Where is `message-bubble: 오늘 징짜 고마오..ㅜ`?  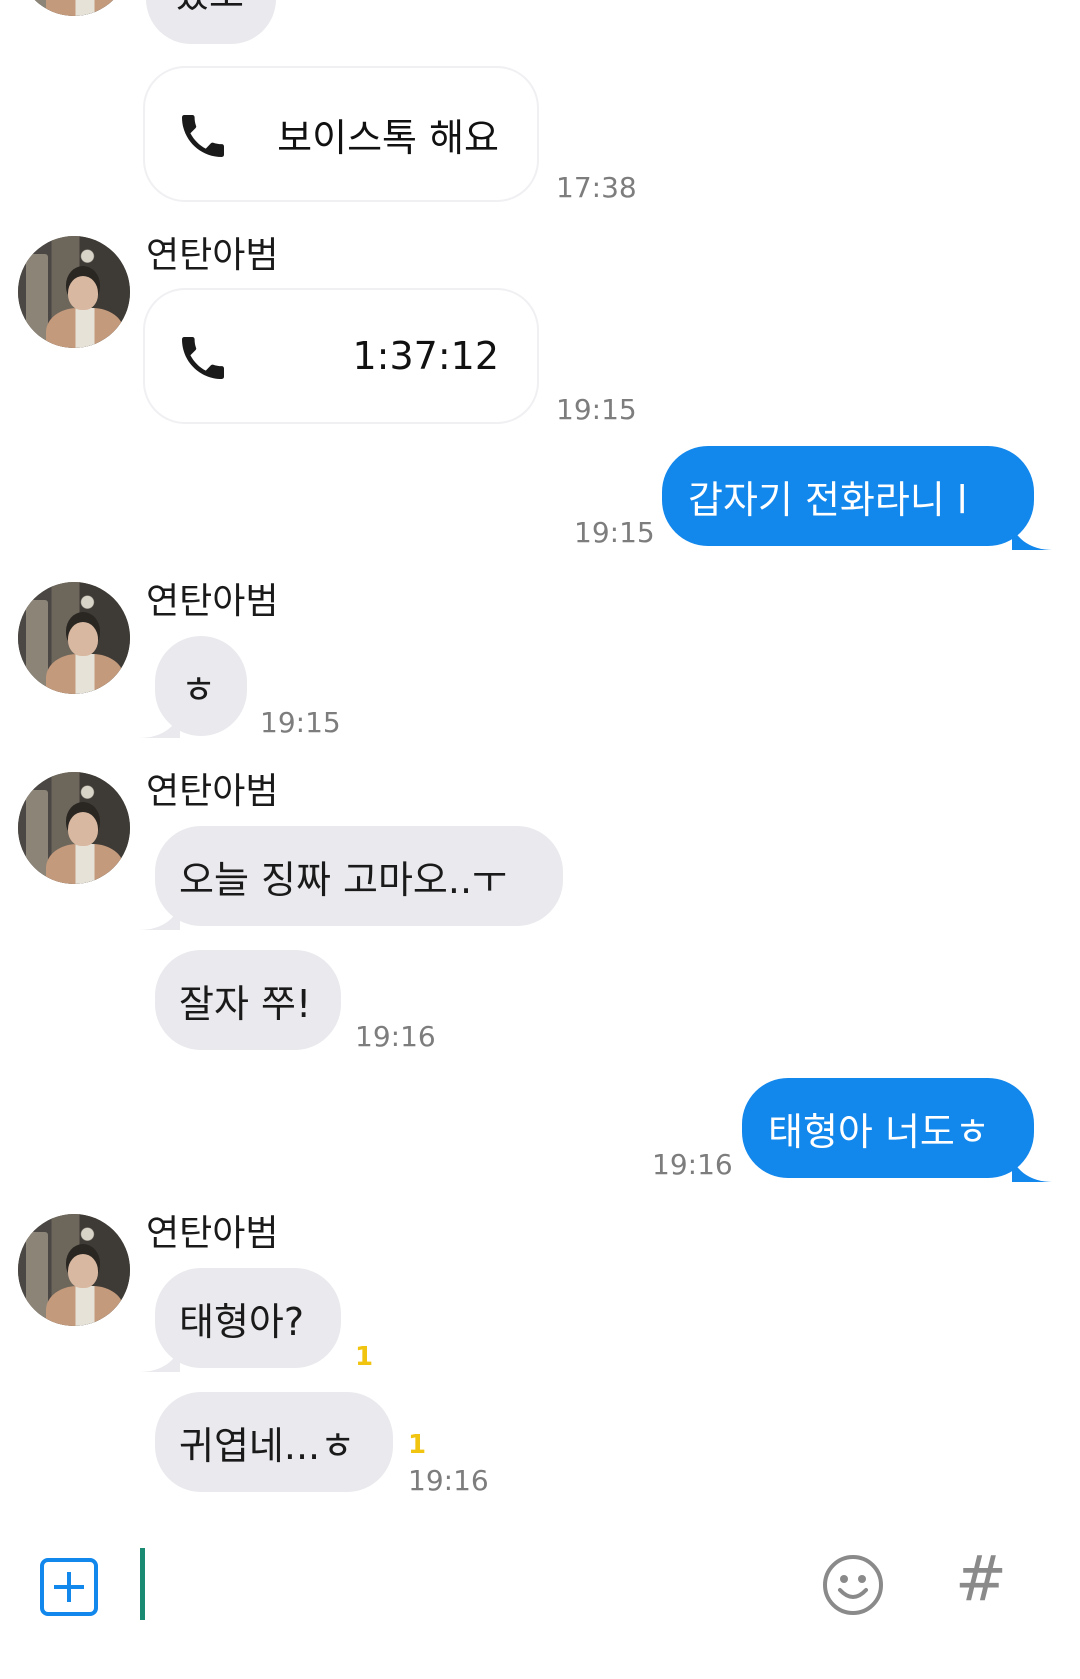
message-bubble: 오늘 징짜 고마오..ㅜ is located at coordinates (359, 876).